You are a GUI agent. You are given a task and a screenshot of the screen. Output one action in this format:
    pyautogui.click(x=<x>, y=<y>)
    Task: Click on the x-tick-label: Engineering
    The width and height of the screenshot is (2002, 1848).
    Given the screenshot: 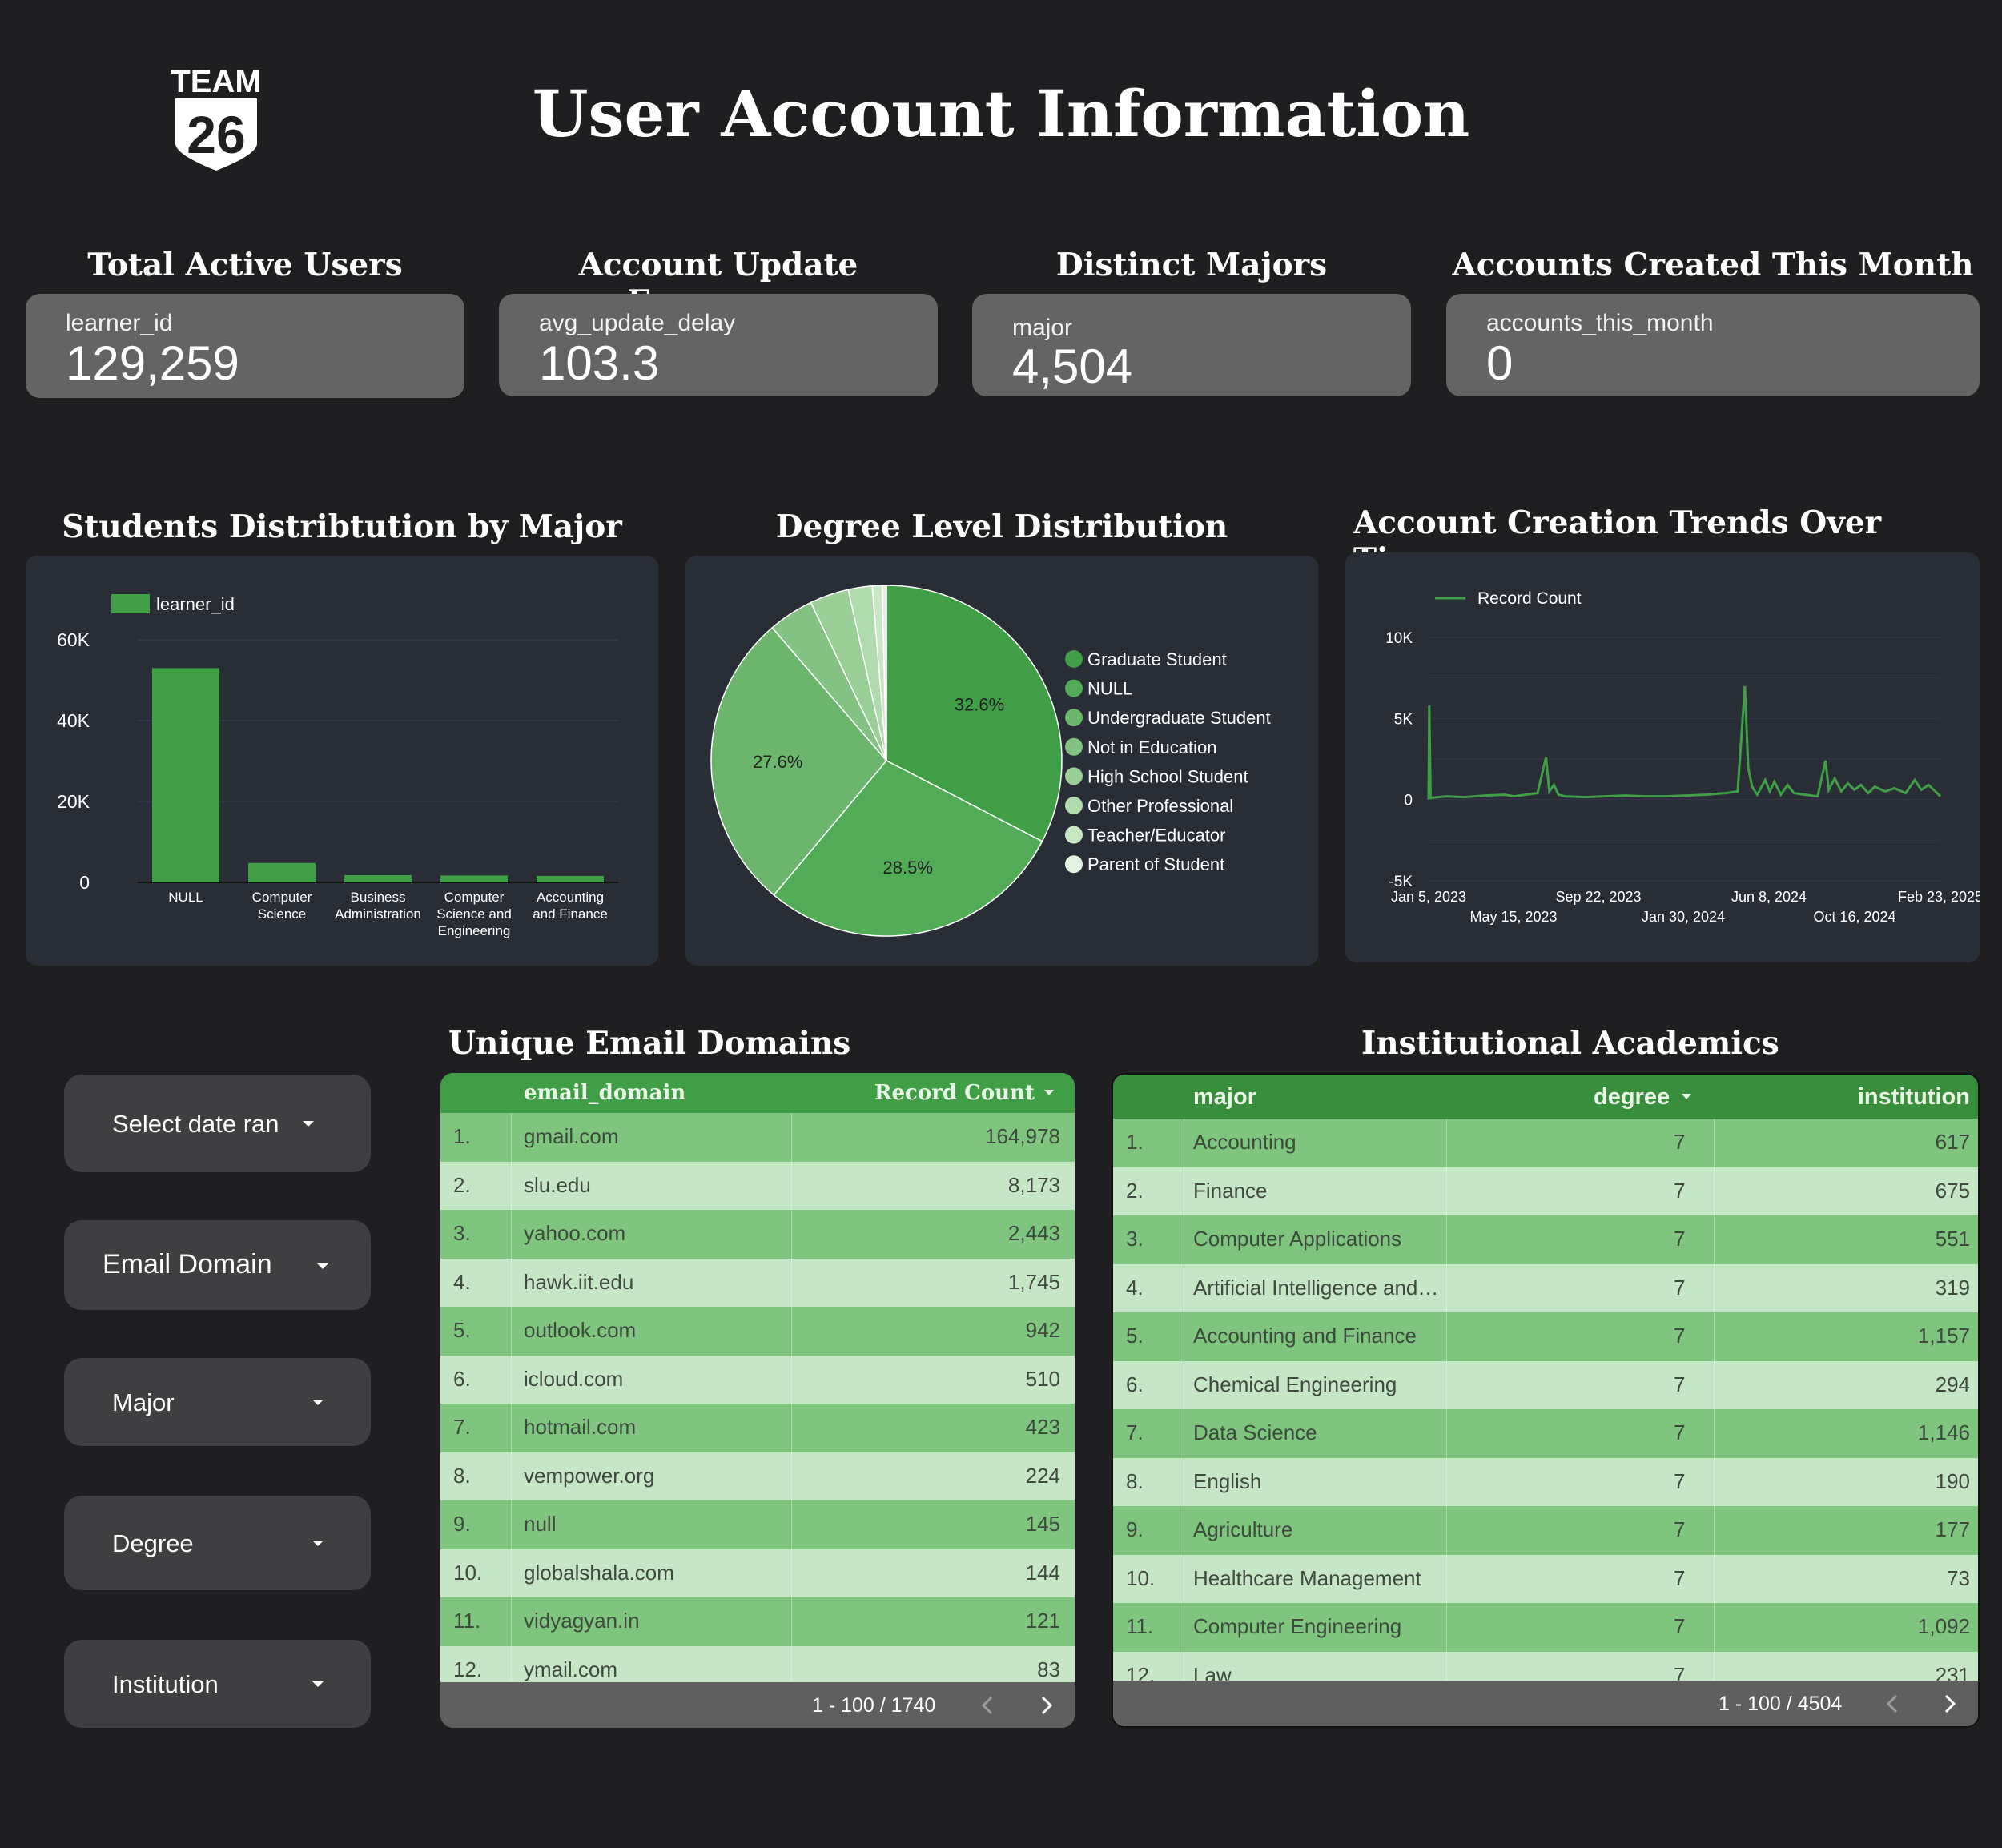 What is the action you would take?
    pyautogui.click(x=474, y=930)
    